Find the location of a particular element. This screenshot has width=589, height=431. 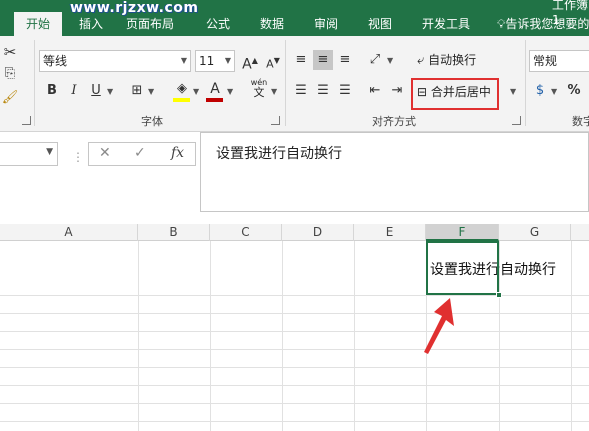

font-color-button: A is located at coordinates (215, 89).